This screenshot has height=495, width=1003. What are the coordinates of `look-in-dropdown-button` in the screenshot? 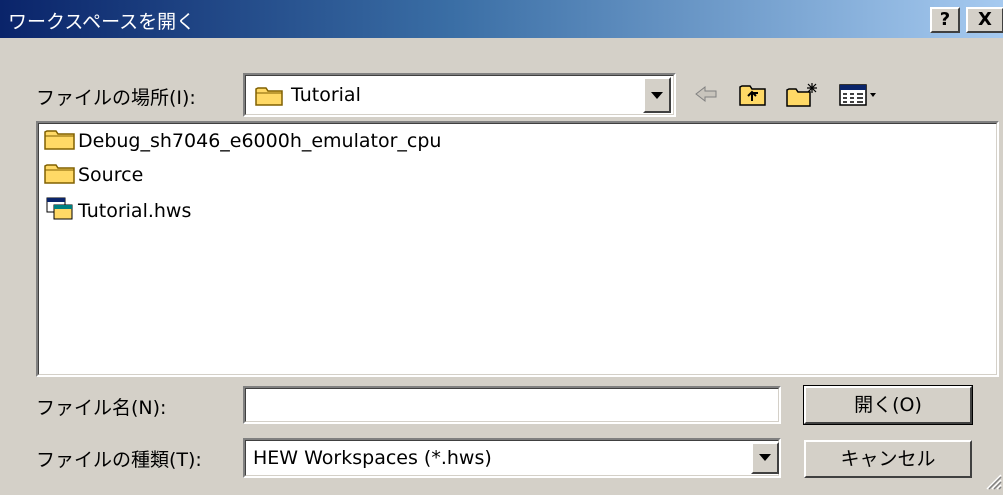 It's located at (657, 95).